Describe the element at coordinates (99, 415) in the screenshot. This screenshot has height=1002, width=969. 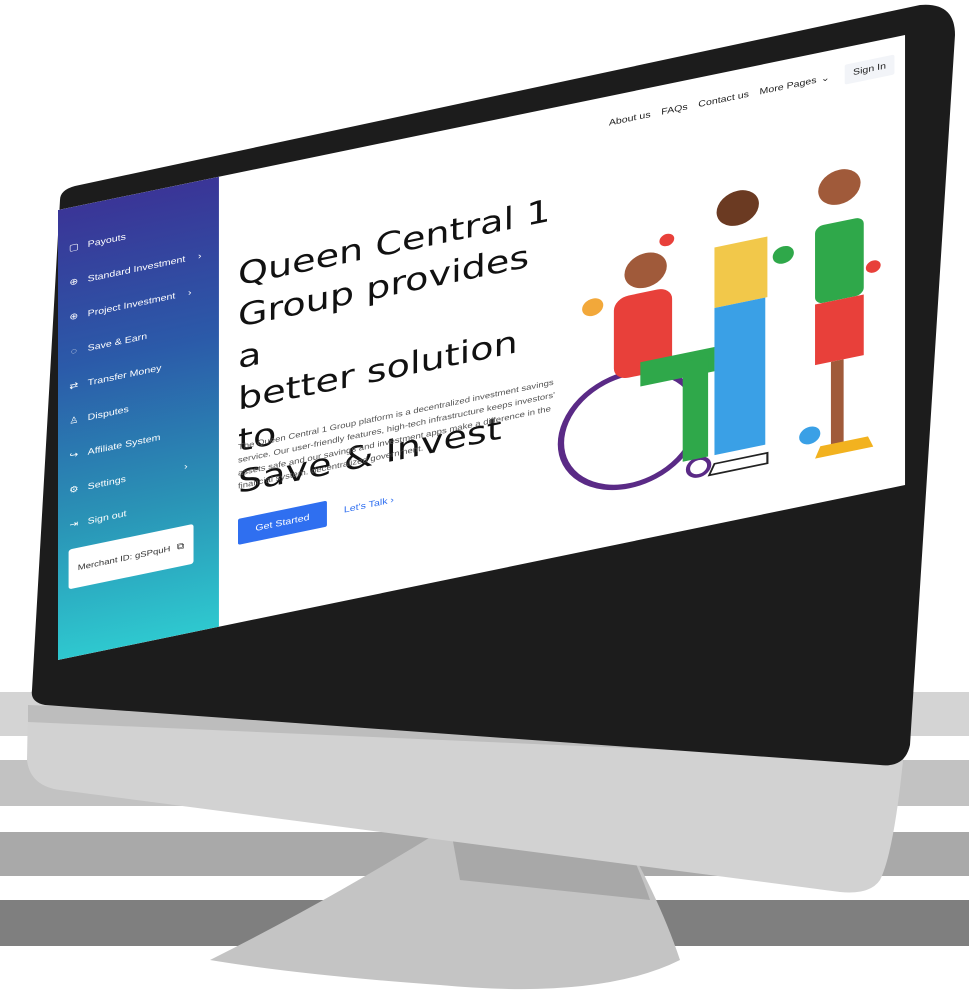
I see `sidebar-item-disputes: ♙ Disputes` at that location.